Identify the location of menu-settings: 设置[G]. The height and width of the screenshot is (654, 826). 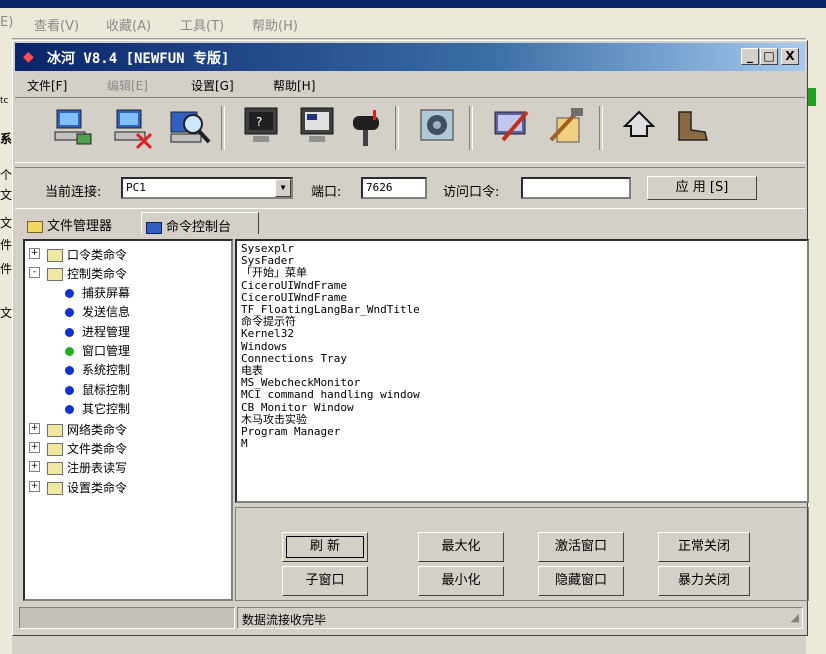
(212, 85).